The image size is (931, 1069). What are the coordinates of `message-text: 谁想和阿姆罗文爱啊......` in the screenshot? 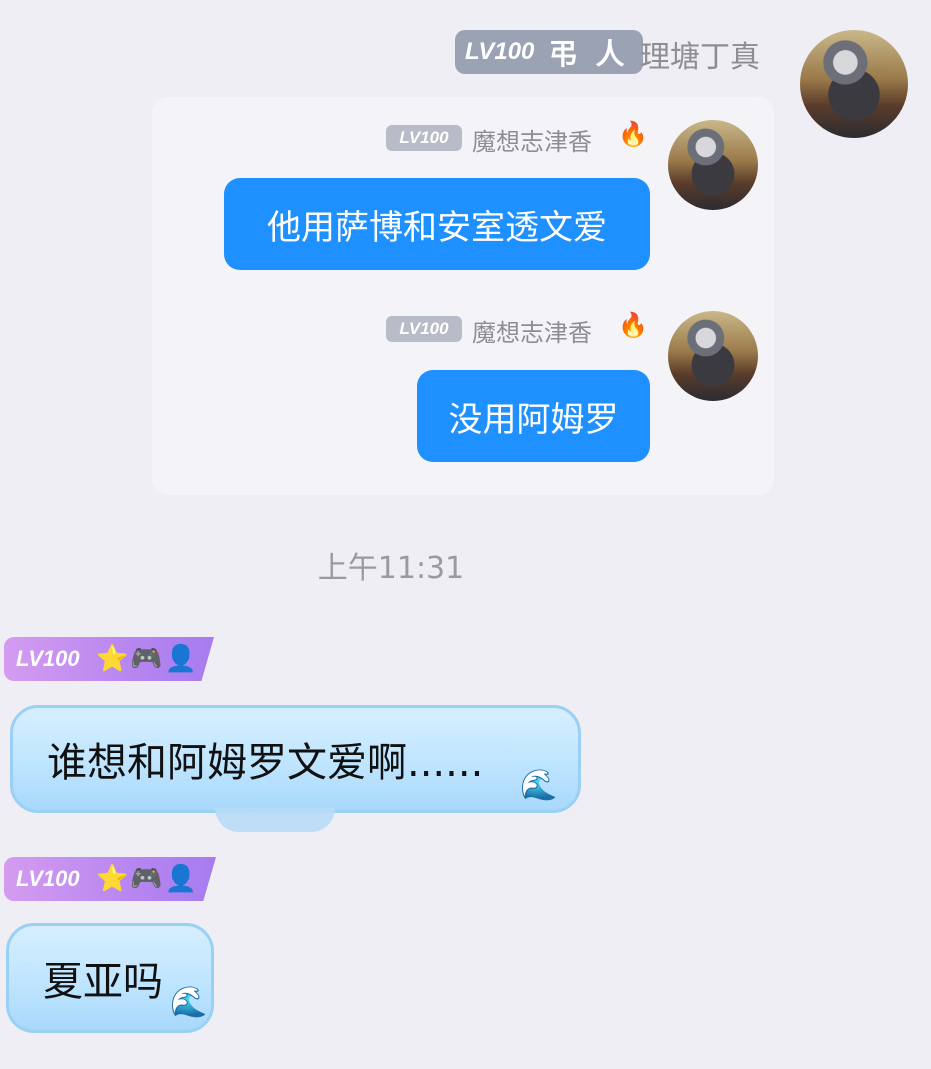 It's located at (265, 763).